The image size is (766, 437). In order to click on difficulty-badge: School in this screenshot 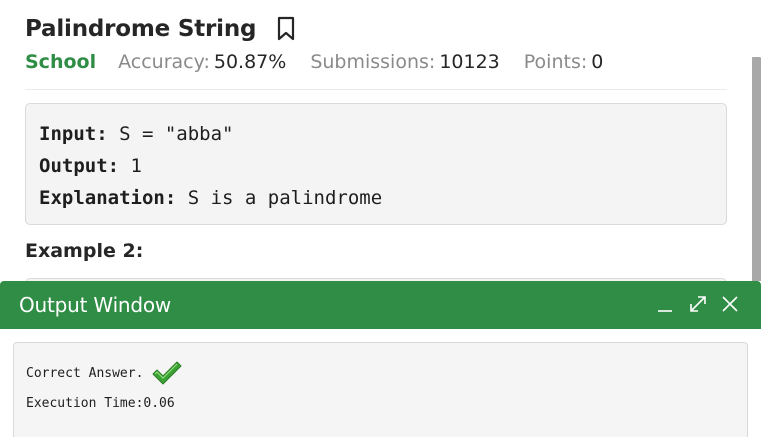, I will do `click(61, 62)`.